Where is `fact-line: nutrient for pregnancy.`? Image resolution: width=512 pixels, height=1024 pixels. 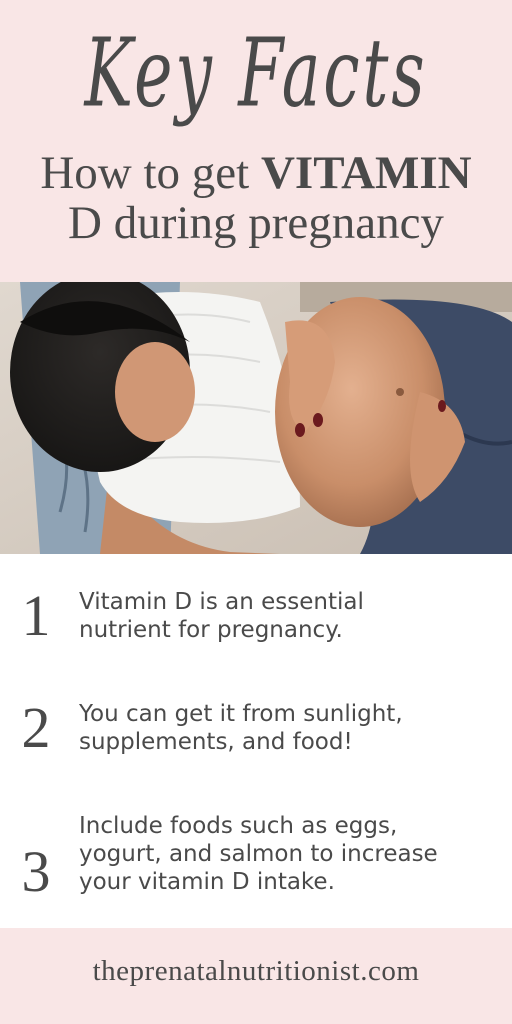
fact-line: nutrient for pregnancy. is located at coordinates (211, 630).